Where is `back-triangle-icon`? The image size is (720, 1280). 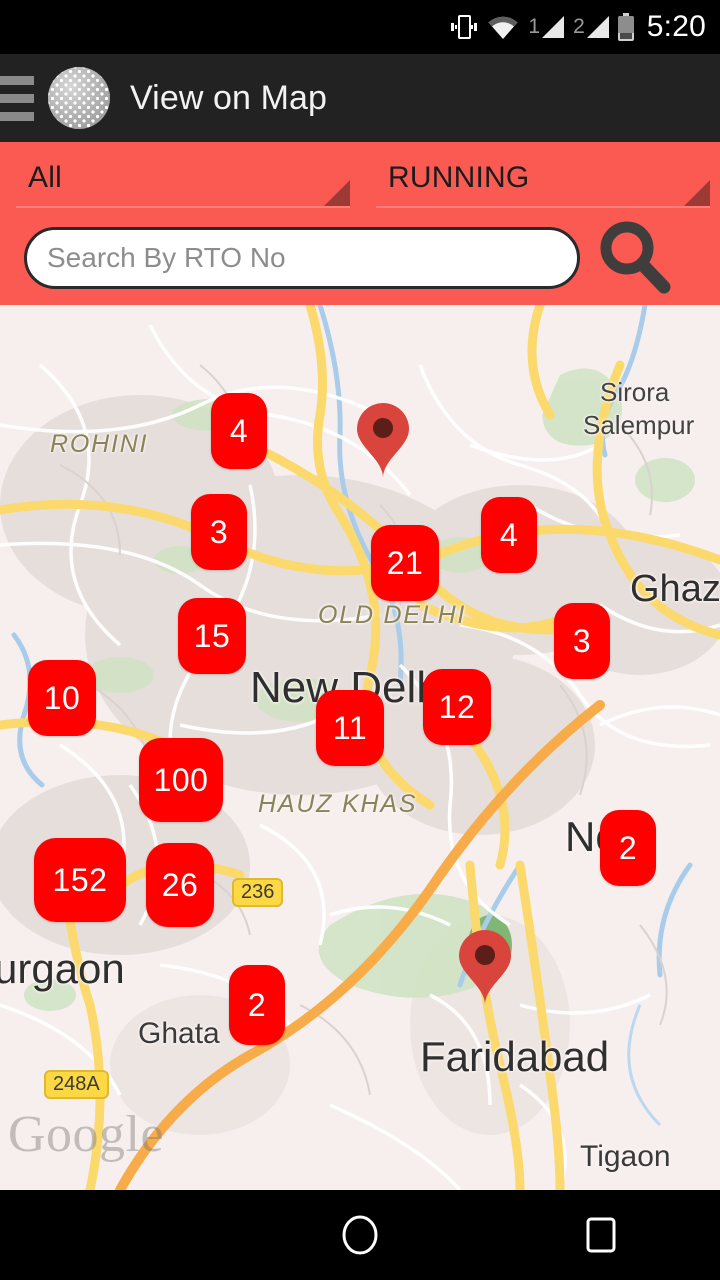 back-triangle-icon is located at coordinates (120, 1235).